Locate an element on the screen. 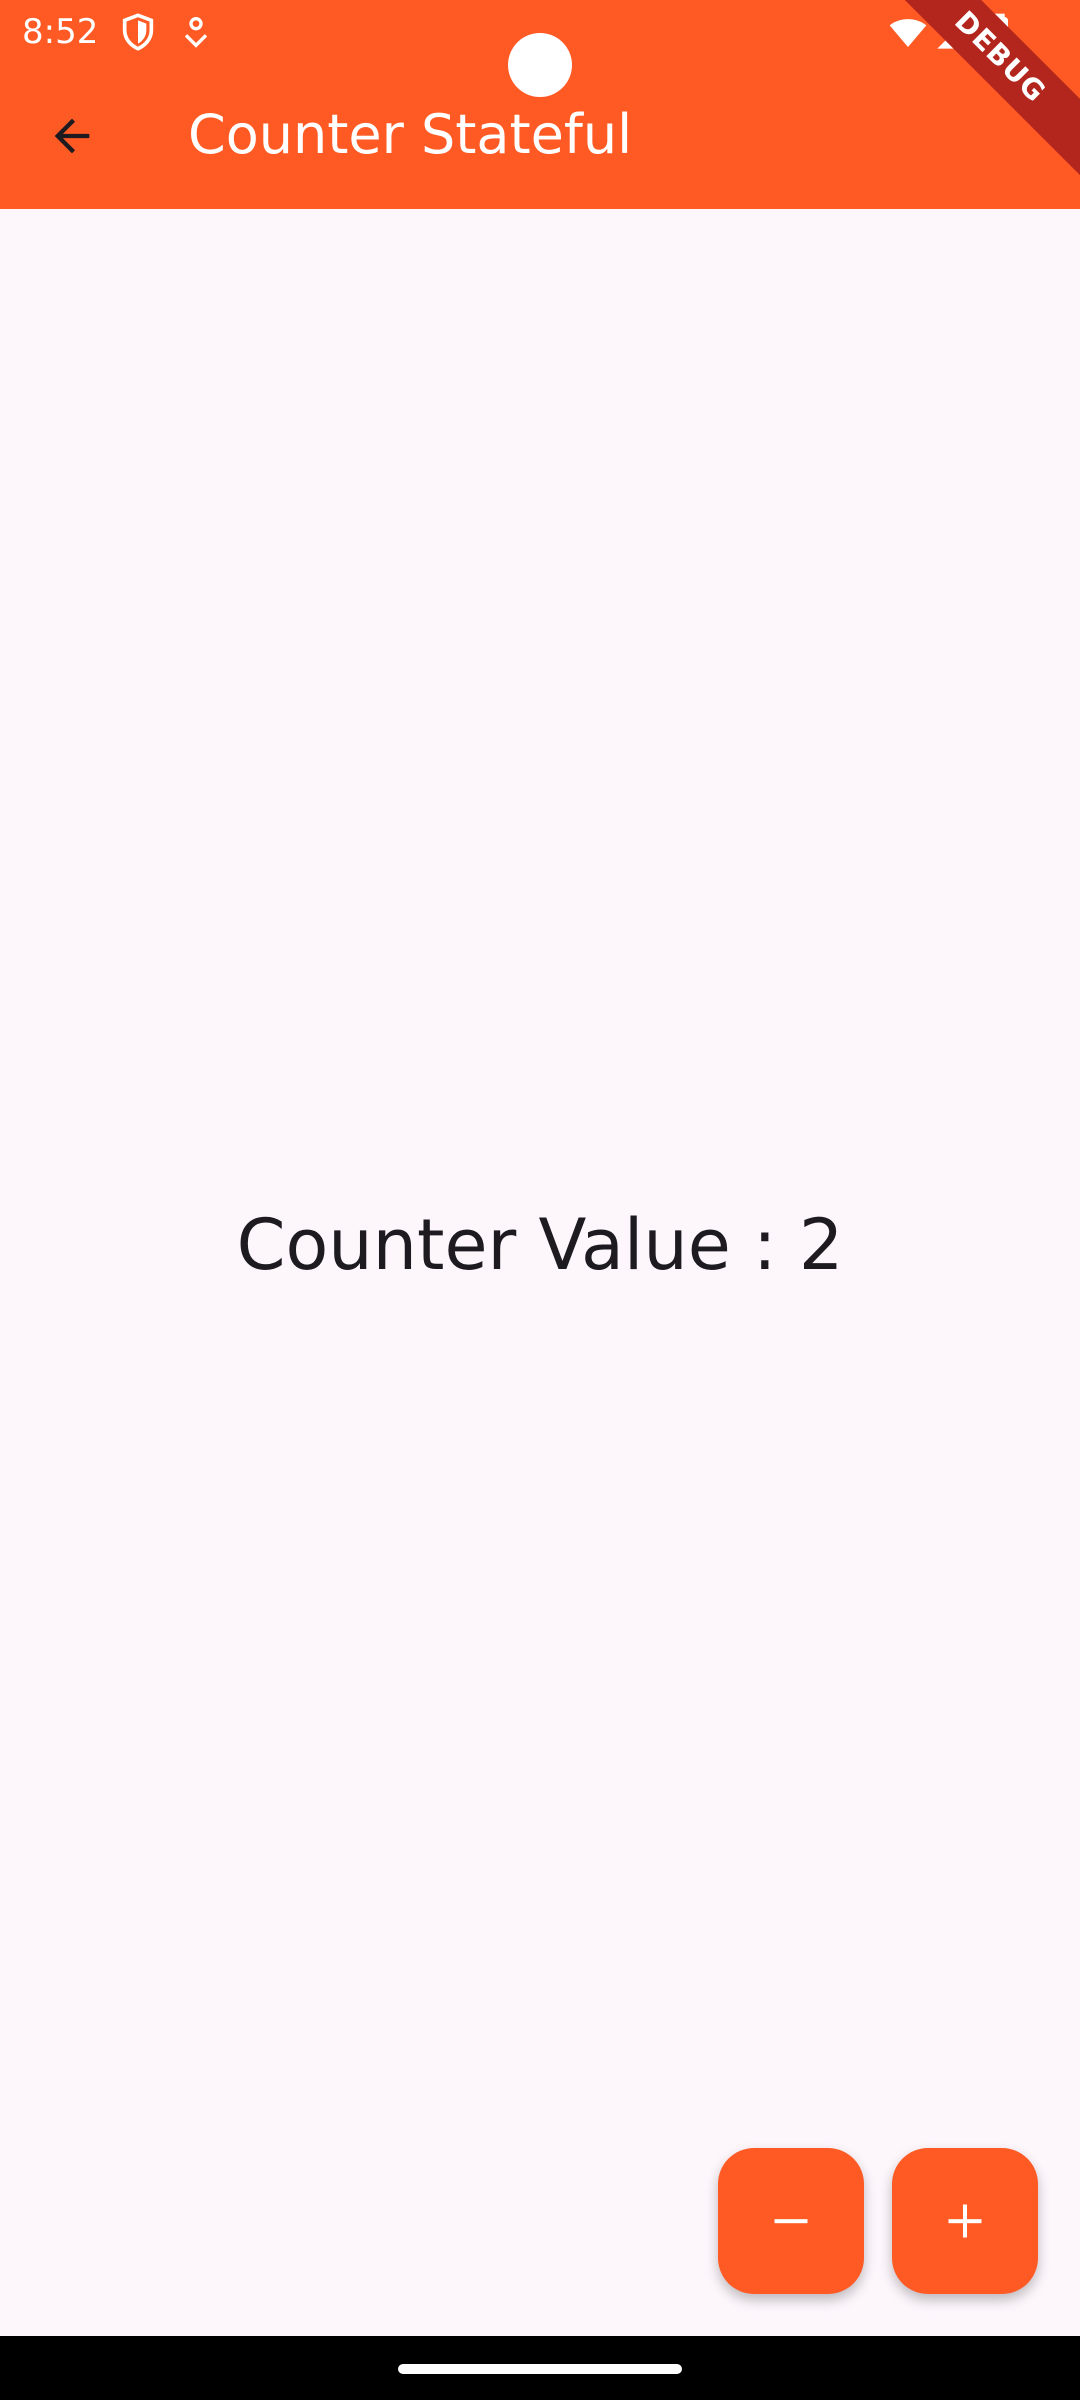 The height and width of the screenshot is (2400, 1080). minus-icon is located at coordinates (791, 2221).